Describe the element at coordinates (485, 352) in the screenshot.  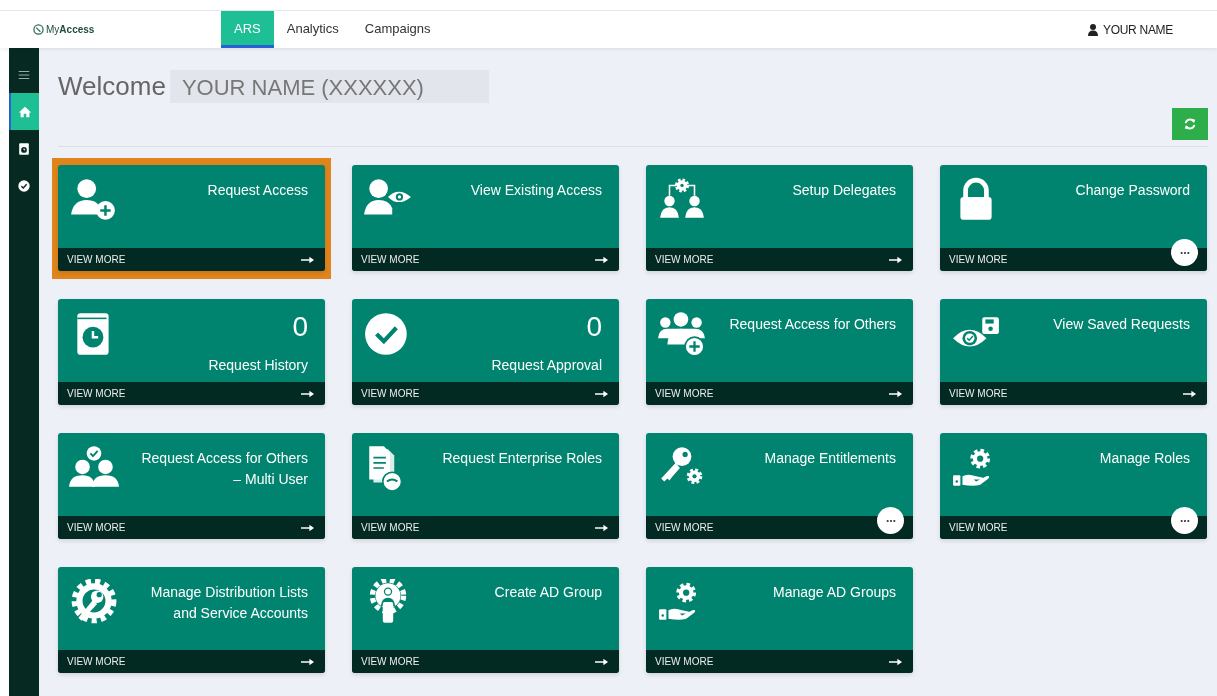
I see `tile-card: 0 Request Approval VIEW MORE` at that location.